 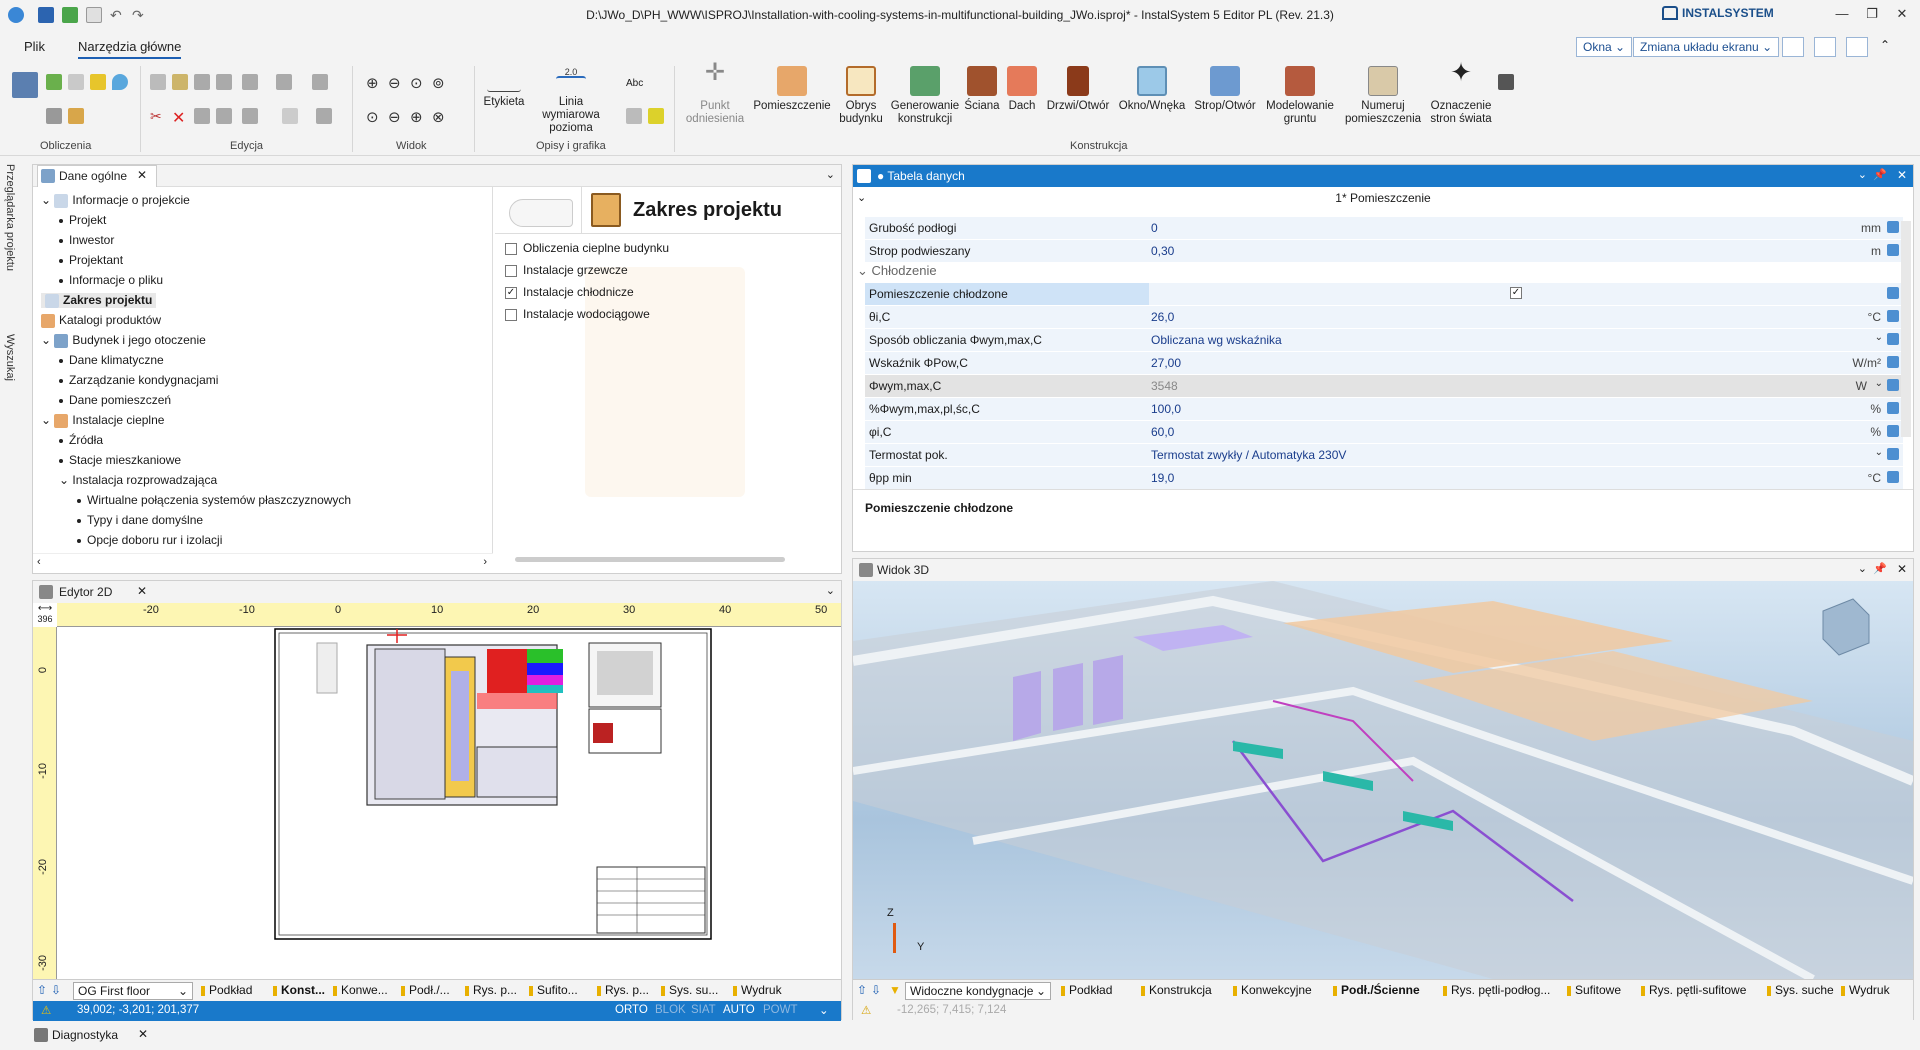 I want to click on visible-floors-dropdown: Widoczne kondygnacje ⌄, so click(x=978, y=991).